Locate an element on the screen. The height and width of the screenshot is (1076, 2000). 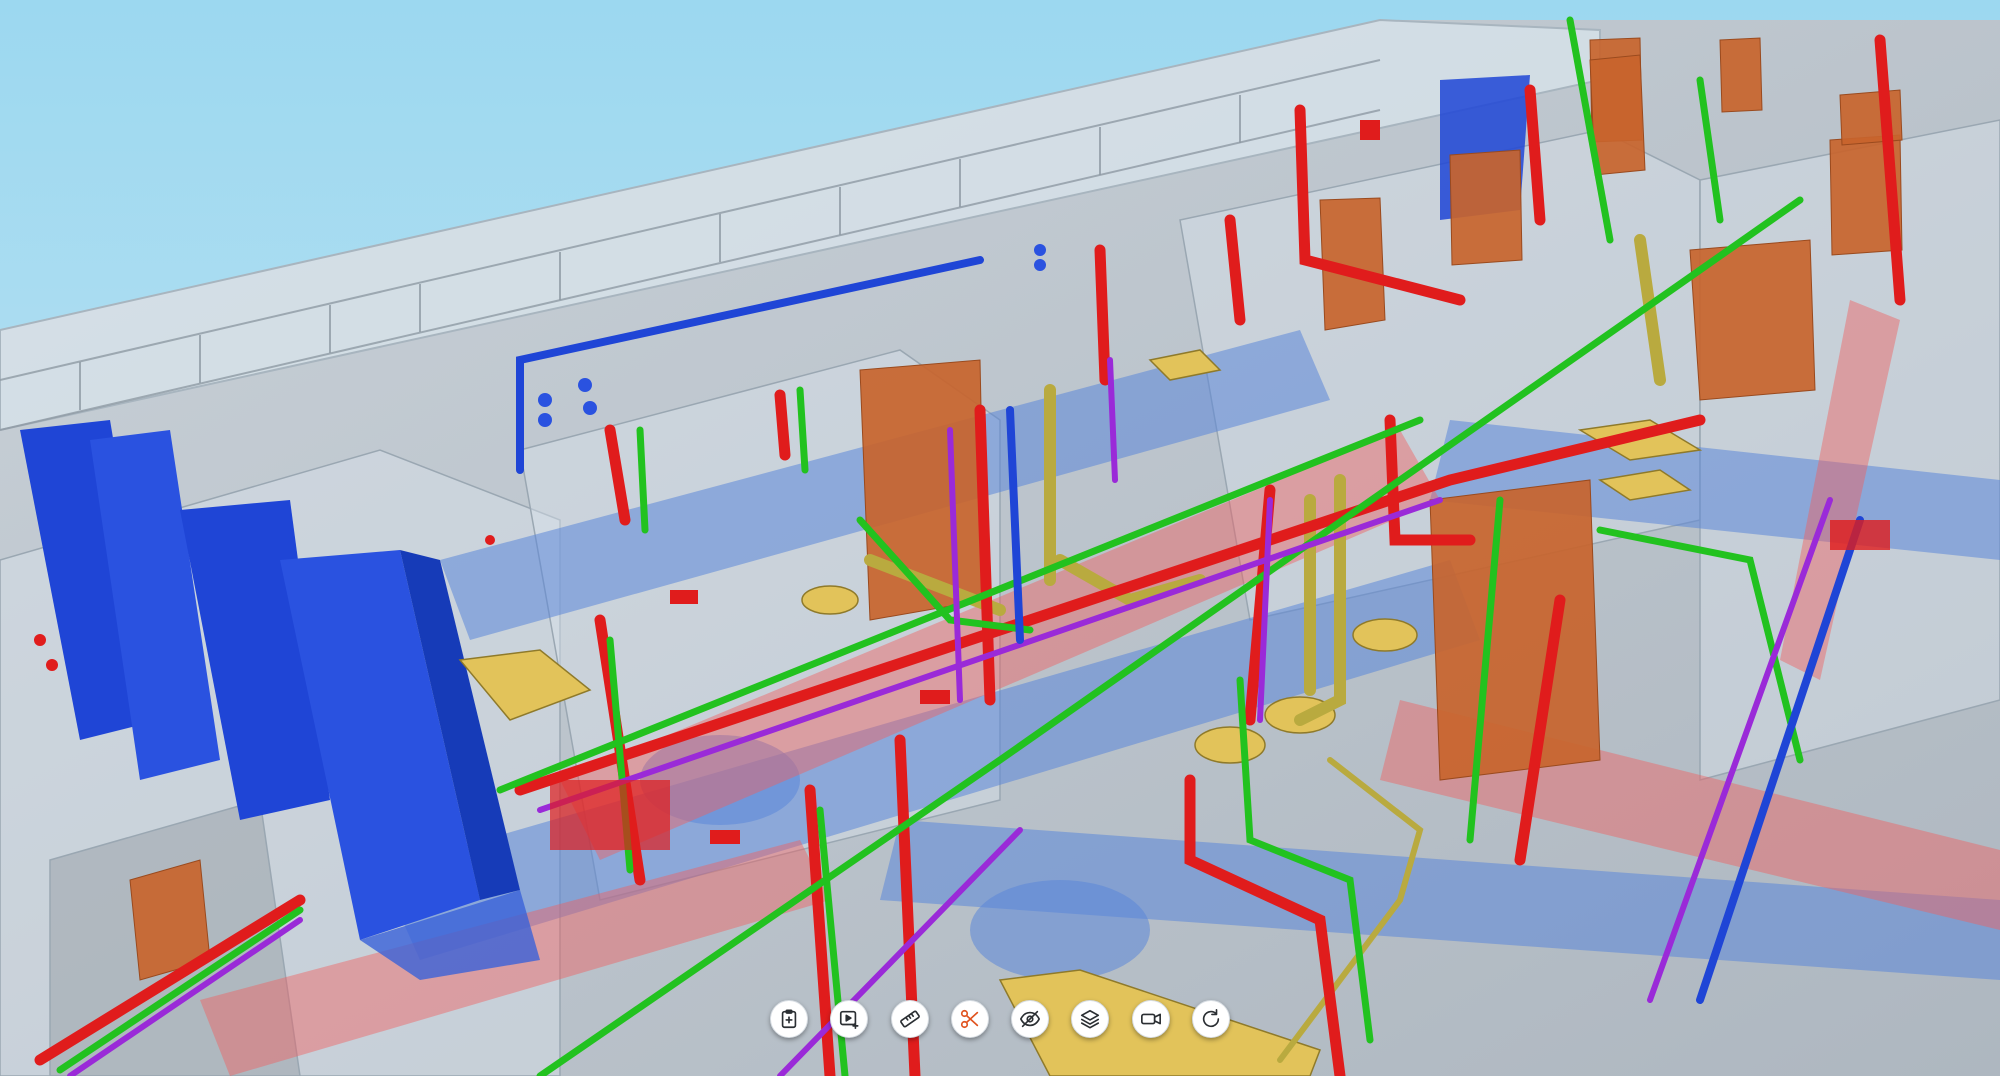
eye-off-icon is located at coordinates (1030, 1019).